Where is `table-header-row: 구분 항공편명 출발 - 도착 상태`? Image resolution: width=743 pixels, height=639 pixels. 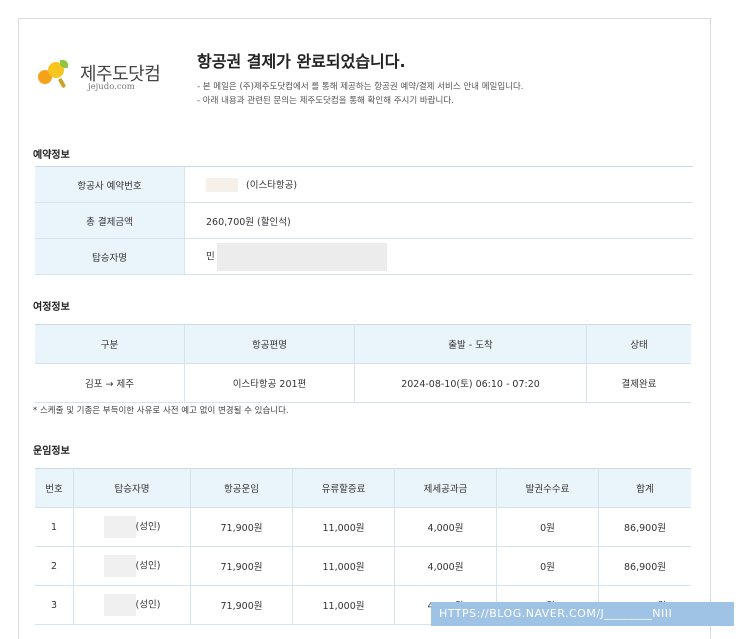 table-header-row: 구분 항공편명 출발 - 도착 상태 is located at coordinates (363, 344).